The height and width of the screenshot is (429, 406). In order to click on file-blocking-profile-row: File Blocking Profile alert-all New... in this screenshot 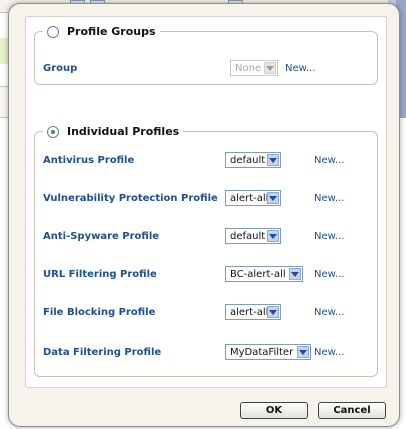, I will do `click(206, 313)`.